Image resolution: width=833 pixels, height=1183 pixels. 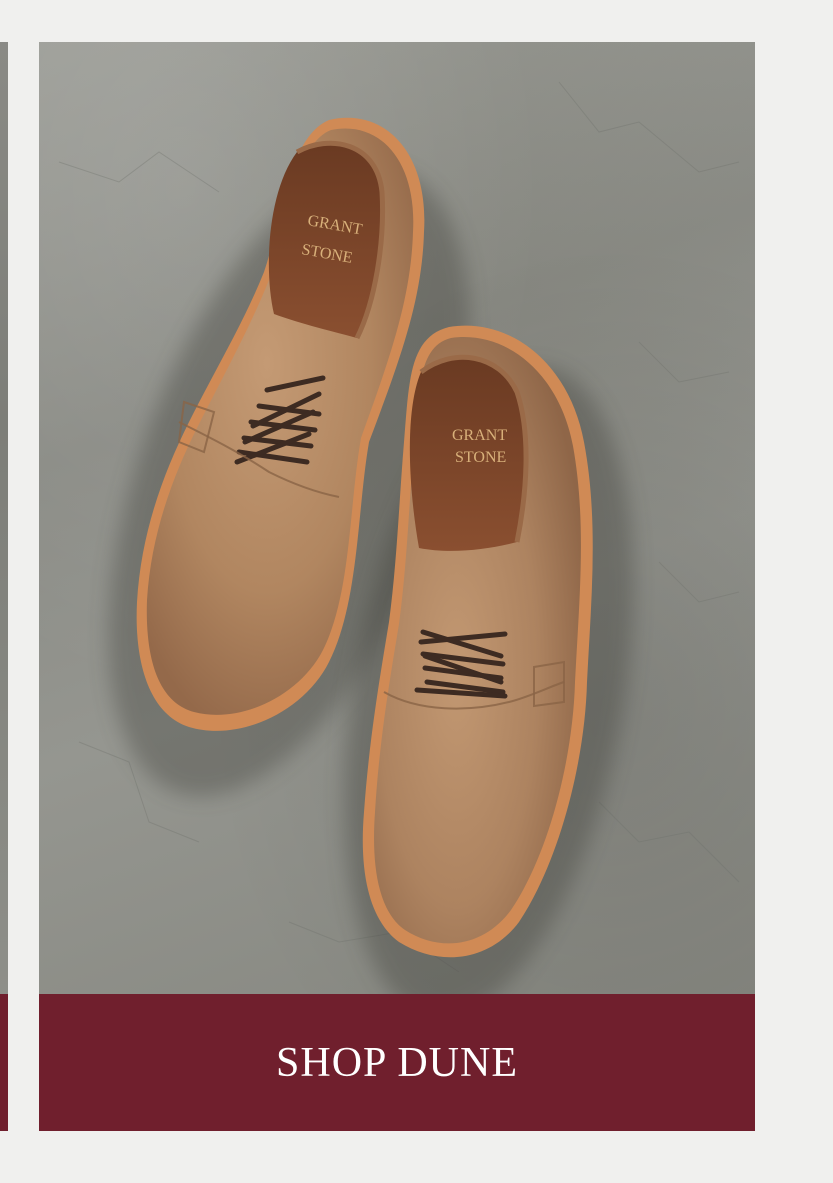 What do you see at coordinates (4, 1062) in the screenshot?
I see `previous-card-cta-edge` at bounding box center [4, 1062].